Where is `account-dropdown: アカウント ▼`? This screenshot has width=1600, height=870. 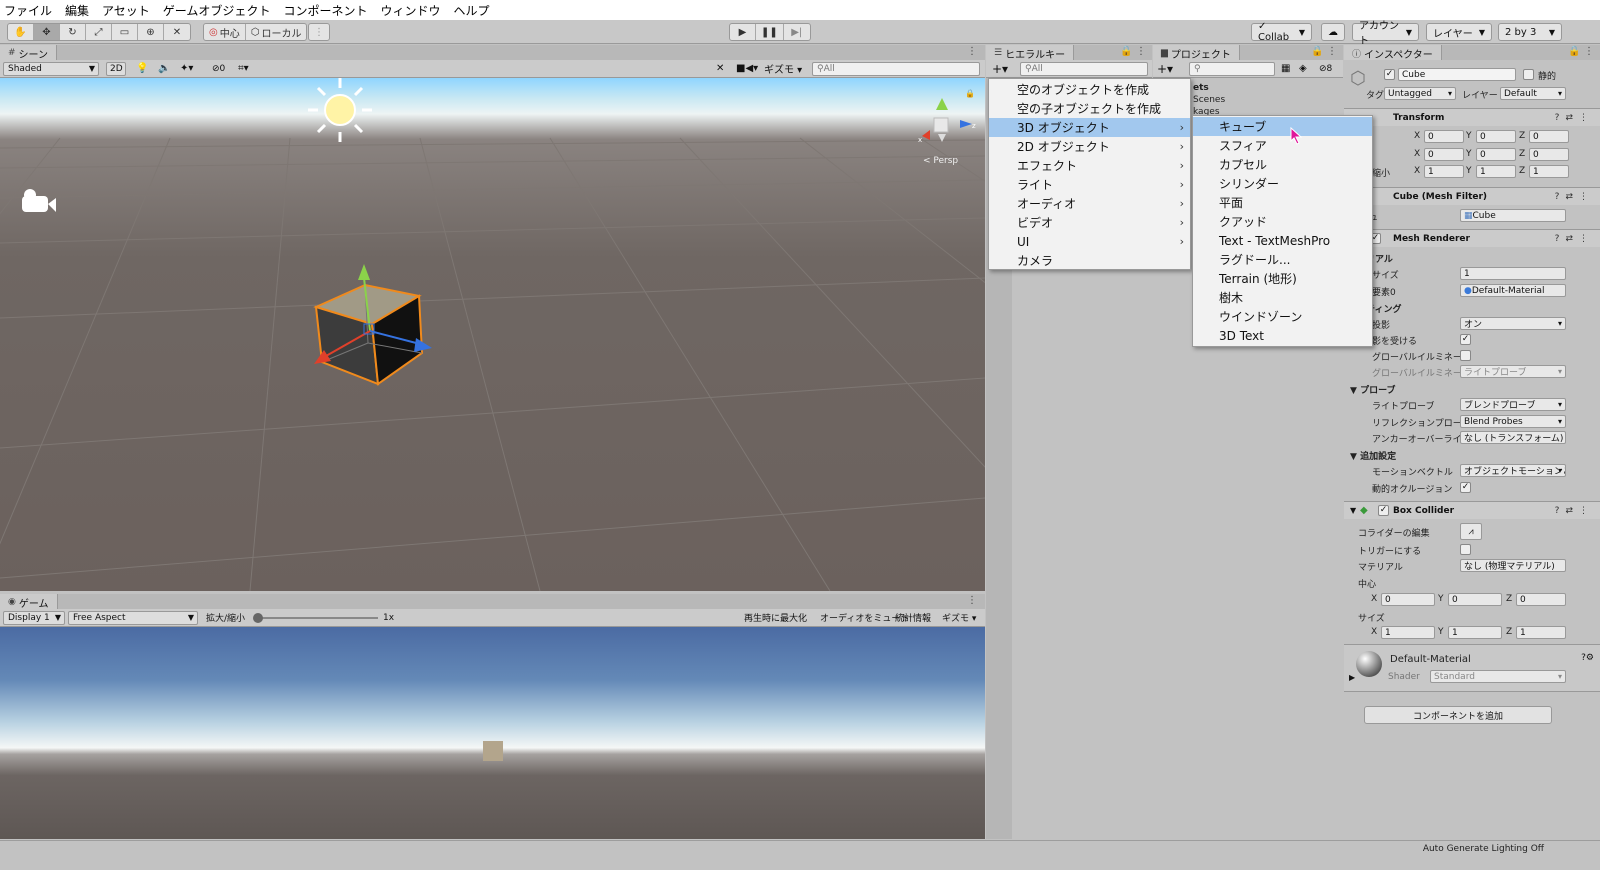 account-dropdown: アカウント ▼ is located at coordinates (1385, 34).